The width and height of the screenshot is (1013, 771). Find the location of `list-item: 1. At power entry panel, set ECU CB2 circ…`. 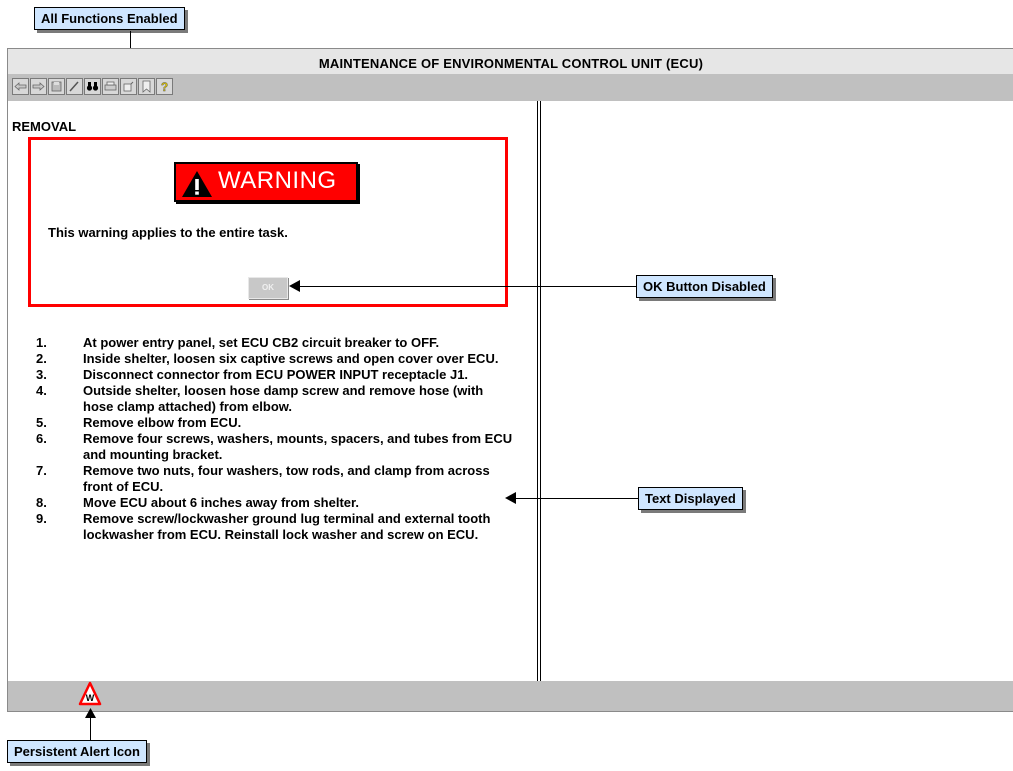

list-item: 1. At power entry panel, set ECU CB2 circ… is located at coordinates (238, 342).